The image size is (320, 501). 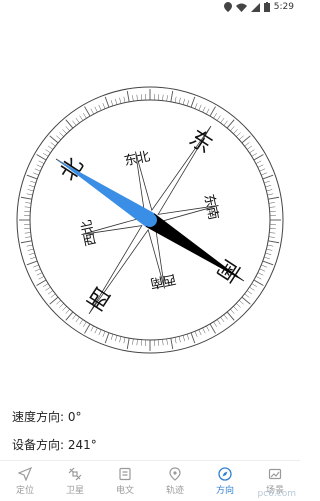 I want to click on direction-label-southeast: 东南, so click(x=211, y=207).